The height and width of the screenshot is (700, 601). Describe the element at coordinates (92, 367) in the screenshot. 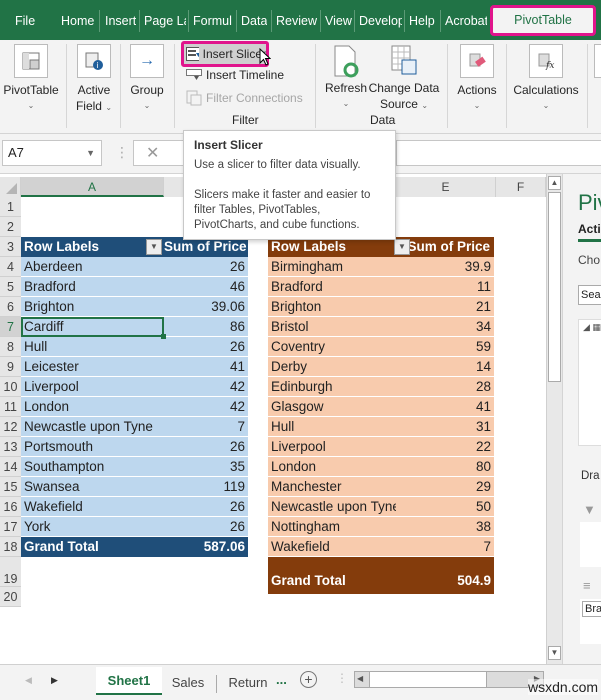

I see `pivot-row-label: Leicester` at that location.